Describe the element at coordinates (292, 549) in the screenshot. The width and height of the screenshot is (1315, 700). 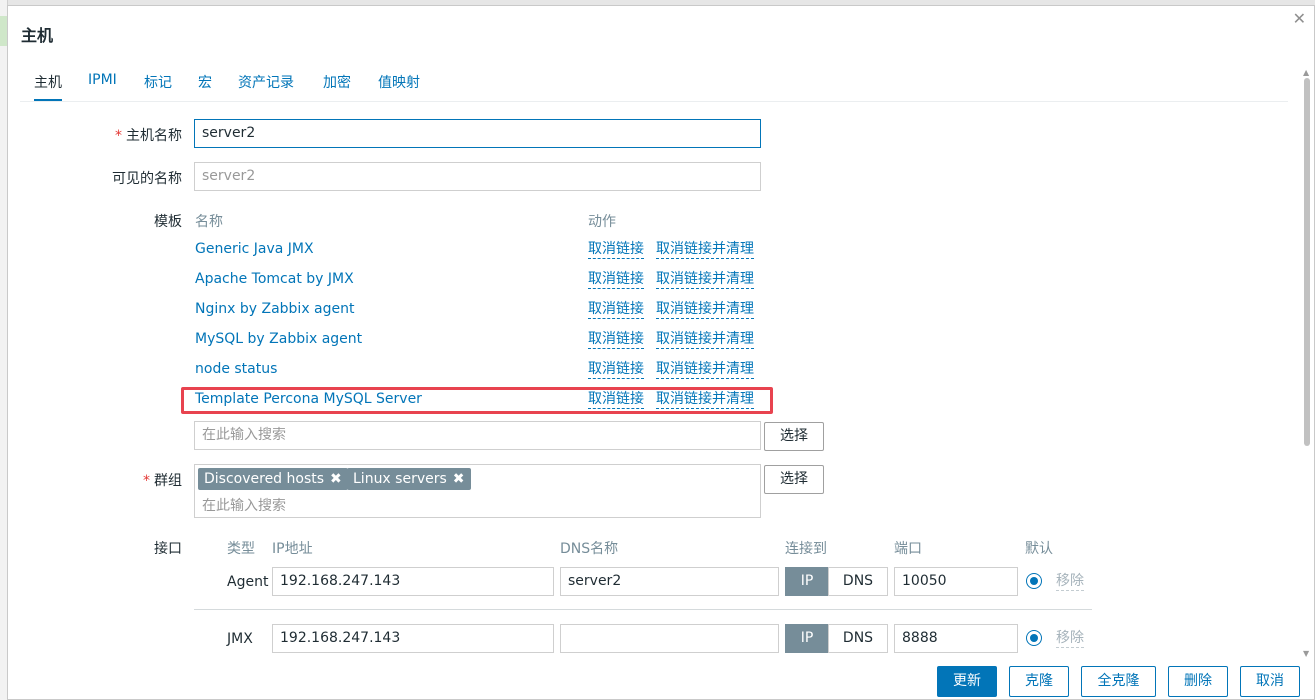
I see `interfaces-ip-header: IP地址` at that location.